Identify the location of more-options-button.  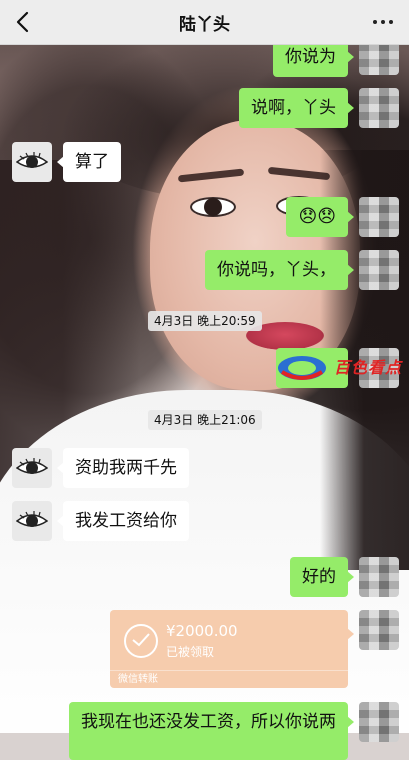
(383, 22).